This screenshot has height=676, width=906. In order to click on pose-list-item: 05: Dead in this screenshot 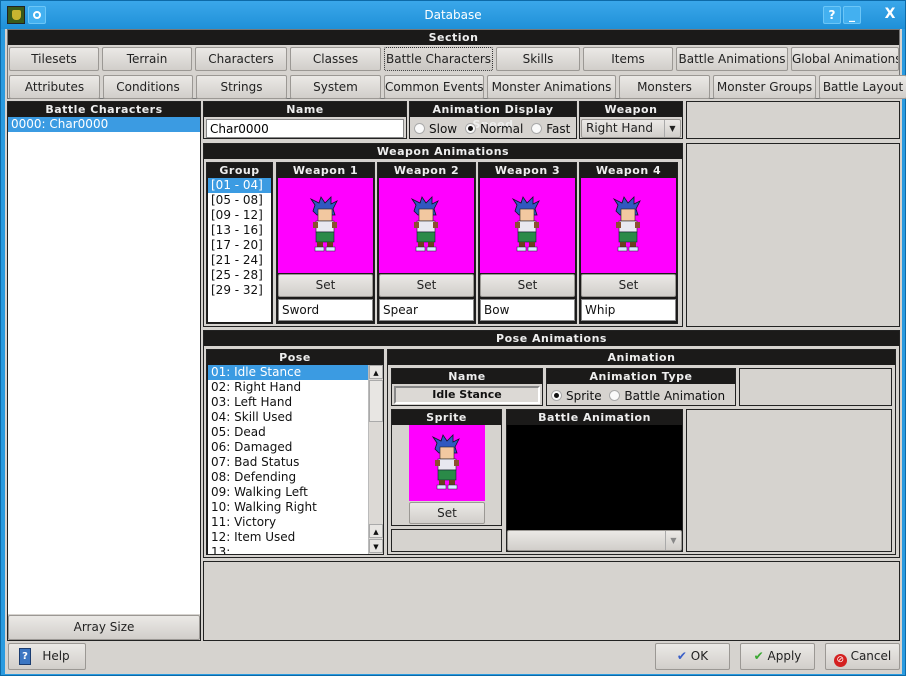, I will do `click(288, 432)`.